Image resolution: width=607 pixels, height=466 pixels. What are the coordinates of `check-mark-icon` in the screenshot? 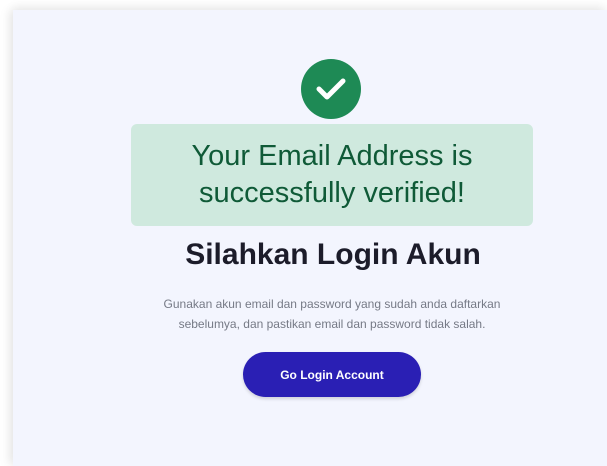 It's located at (331, 89).